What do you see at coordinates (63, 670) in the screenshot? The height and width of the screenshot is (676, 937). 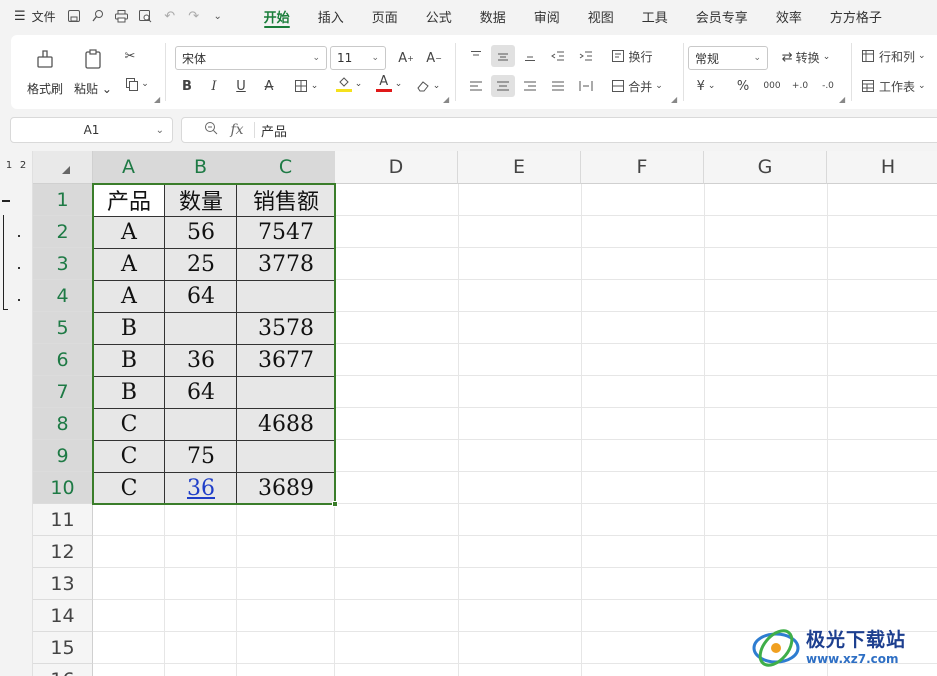 I see `row-header: 16` at bounding box center [63, 670].